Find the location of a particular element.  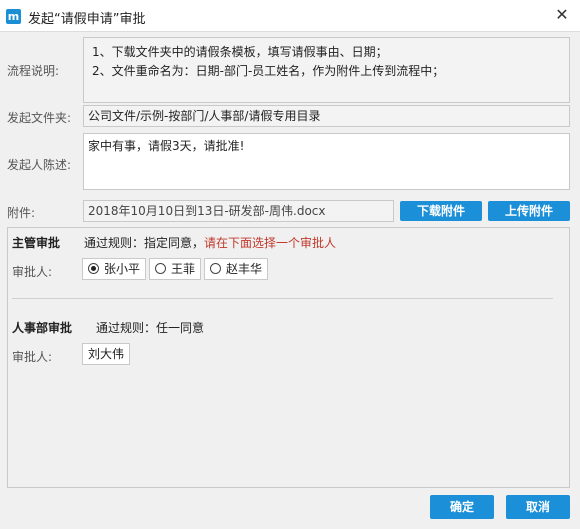

radio-selected-icon is located at coordinates (93, 268).